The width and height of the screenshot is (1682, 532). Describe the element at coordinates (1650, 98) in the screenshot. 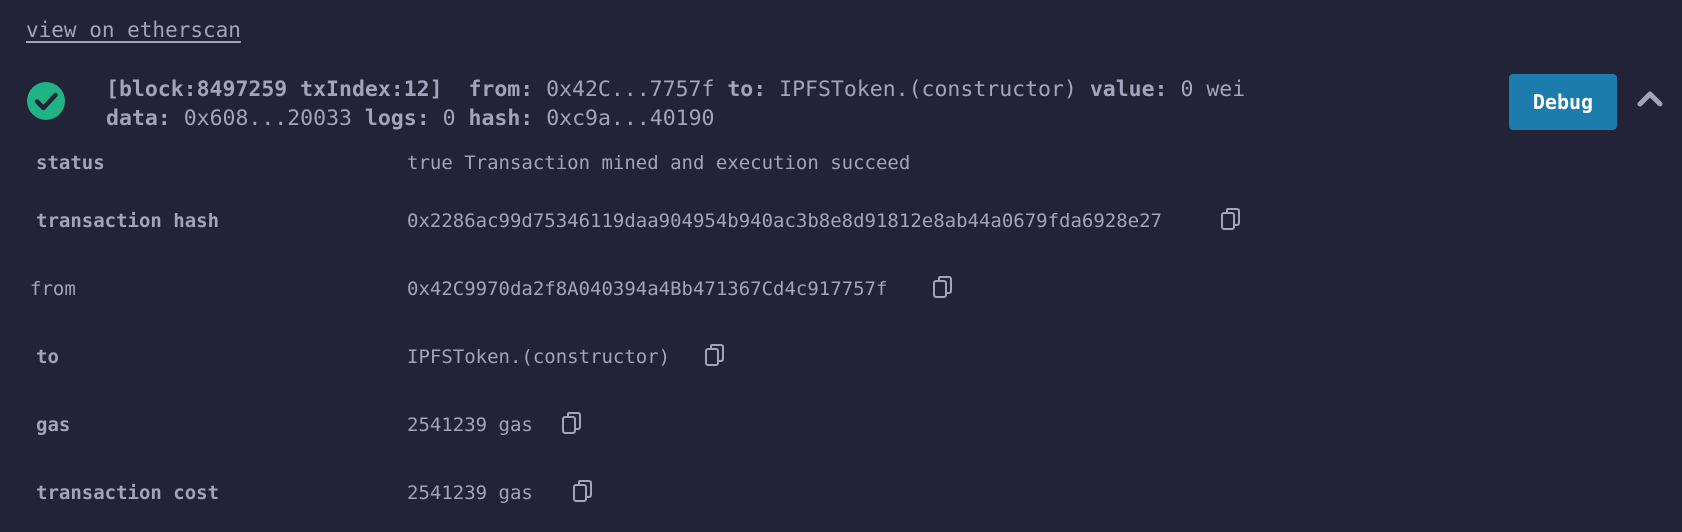

I see `chevron-up-icon` at that location.